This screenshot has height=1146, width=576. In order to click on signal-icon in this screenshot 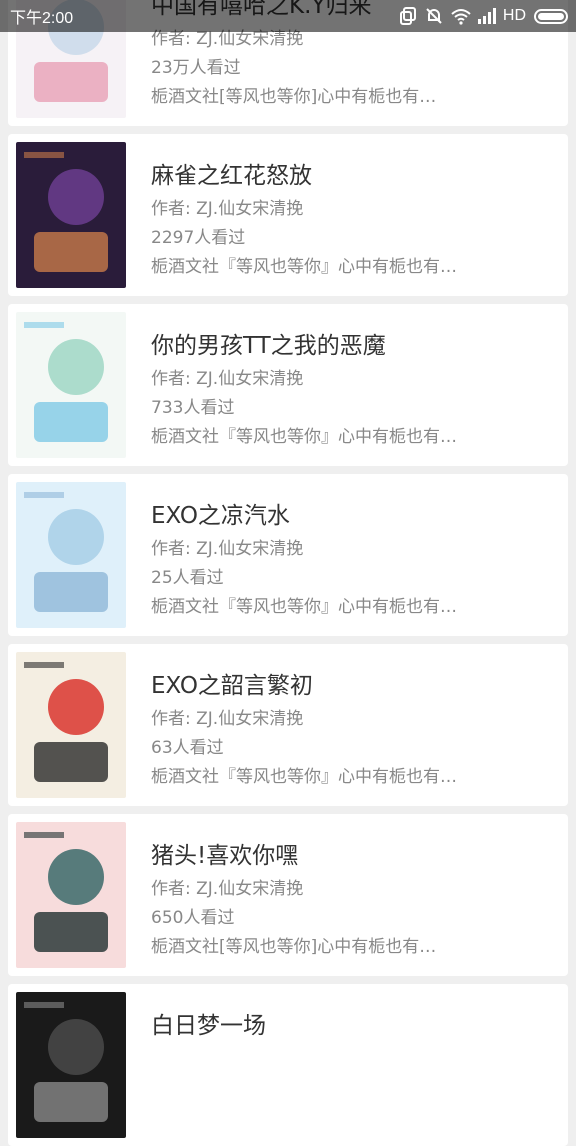, I will do `click(486, 16)`.